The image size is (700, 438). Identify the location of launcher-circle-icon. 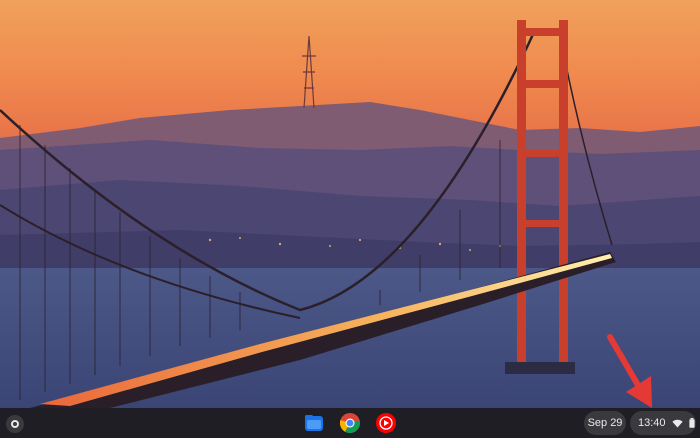
(15, 424).